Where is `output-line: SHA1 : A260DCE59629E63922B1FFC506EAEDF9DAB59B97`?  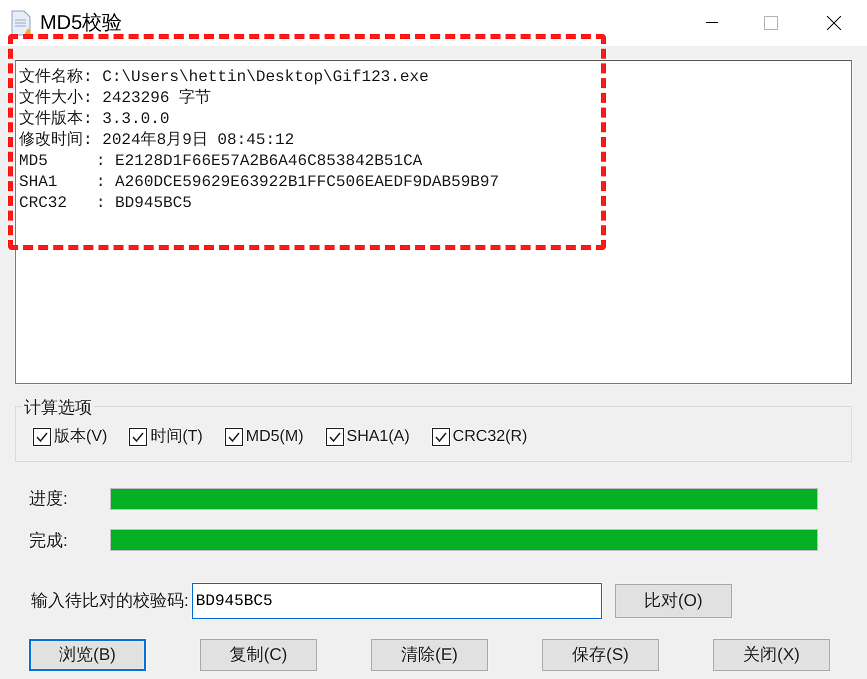 output-line: SHA1 : A260DCE59629E63922B1FFC506EAEDF9DAB59B97 is located at coordinates (259, 182).